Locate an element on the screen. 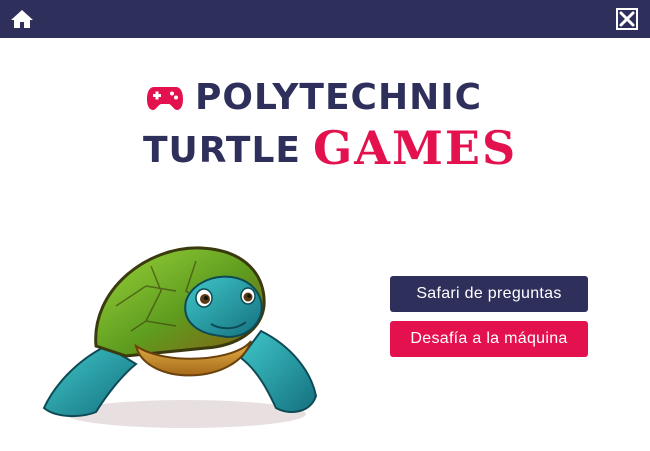 This screenshot has width=650, height=451. safari-de-preguntas-button: Safari de preguntas is located at coordinates (489, 294).